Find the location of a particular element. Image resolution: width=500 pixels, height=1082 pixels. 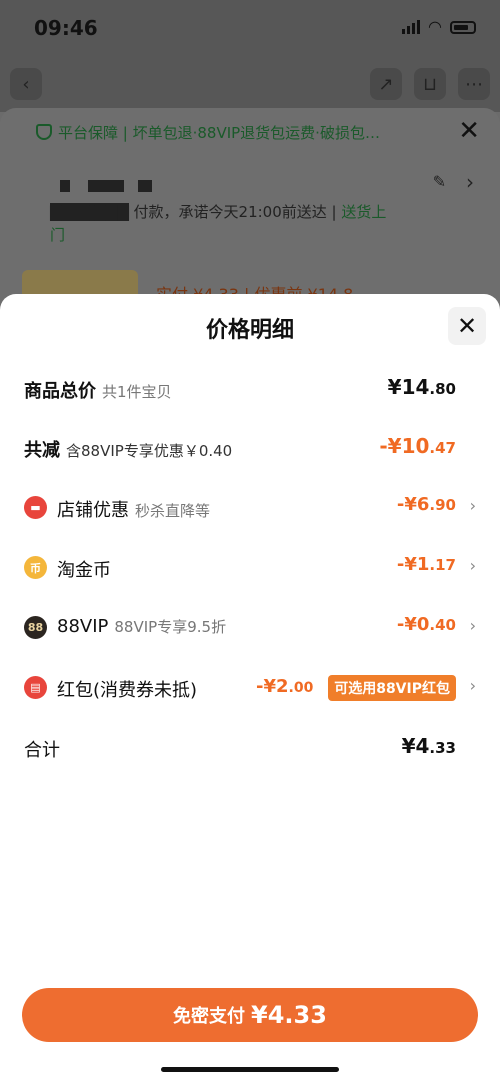

sheet-title: 价格明细 is located at coordinates (249, 330).